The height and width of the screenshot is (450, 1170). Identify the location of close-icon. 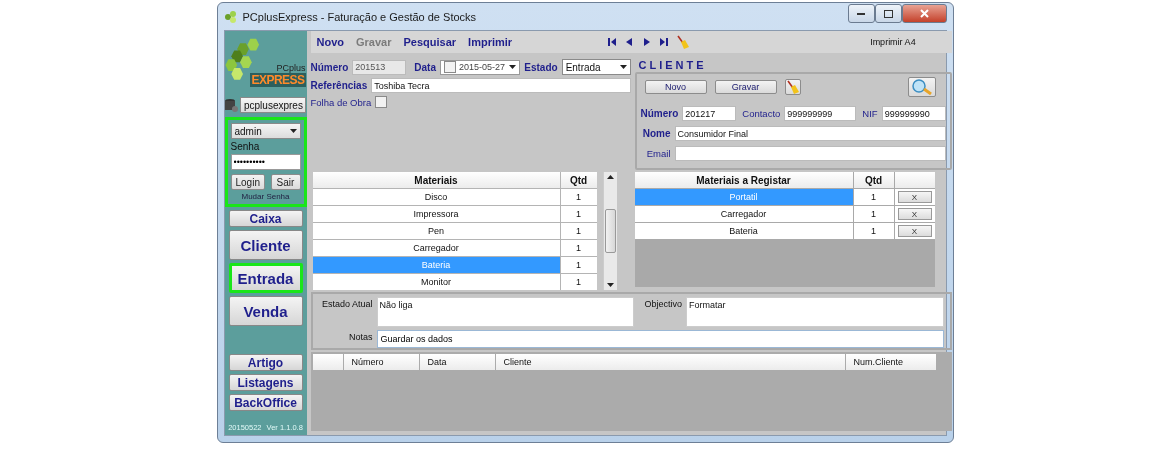
(924, 13).